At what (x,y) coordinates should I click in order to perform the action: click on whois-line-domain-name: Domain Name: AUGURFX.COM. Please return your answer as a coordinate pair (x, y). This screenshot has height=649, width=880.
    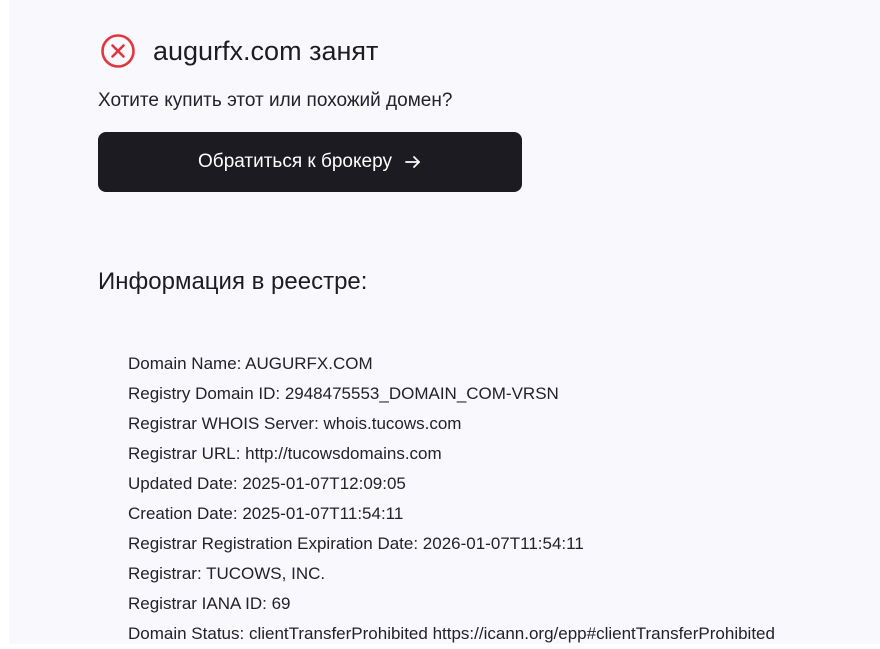
    Looking at the image, I should click on (250, 363).